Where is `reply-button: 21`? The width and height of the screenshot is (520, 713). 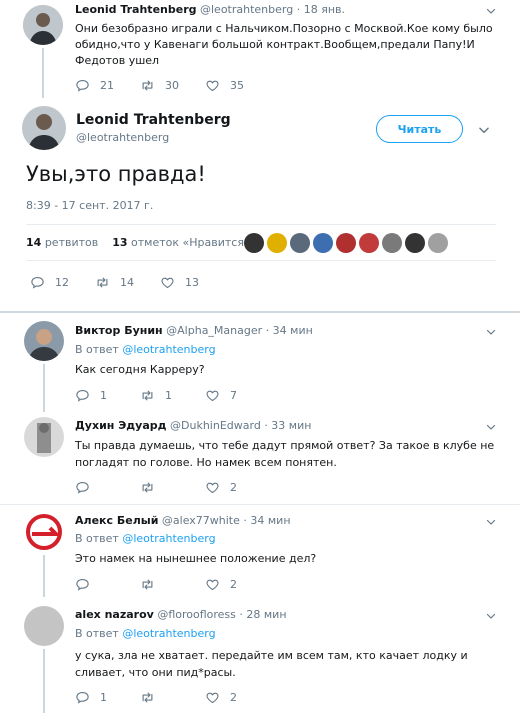
reply-button: 21 is located at coordinates (94, 85).